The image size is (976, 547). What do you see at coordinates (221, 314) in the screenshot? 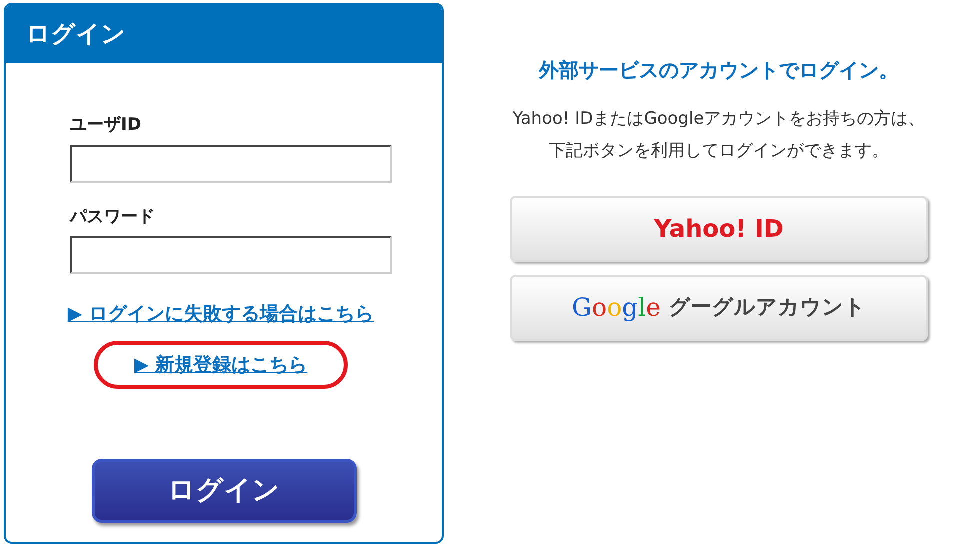
I see `help-link: ▶ ログインに失敗する場合はこちら` at bounding box center [221, 314].